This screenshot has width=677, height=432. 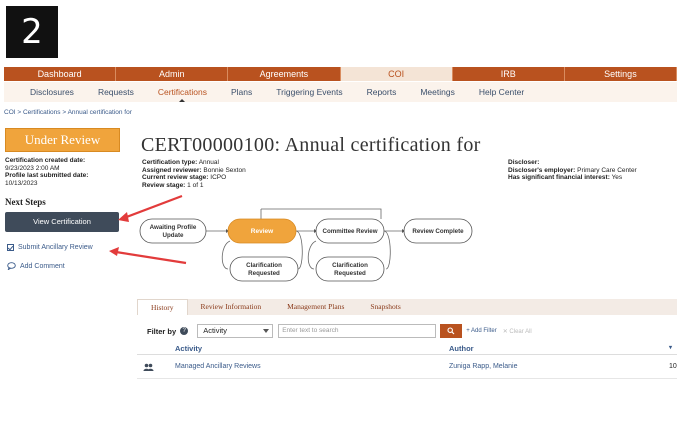 I want to click on current-stage-value: ICPO, so click(x=218, y=177).